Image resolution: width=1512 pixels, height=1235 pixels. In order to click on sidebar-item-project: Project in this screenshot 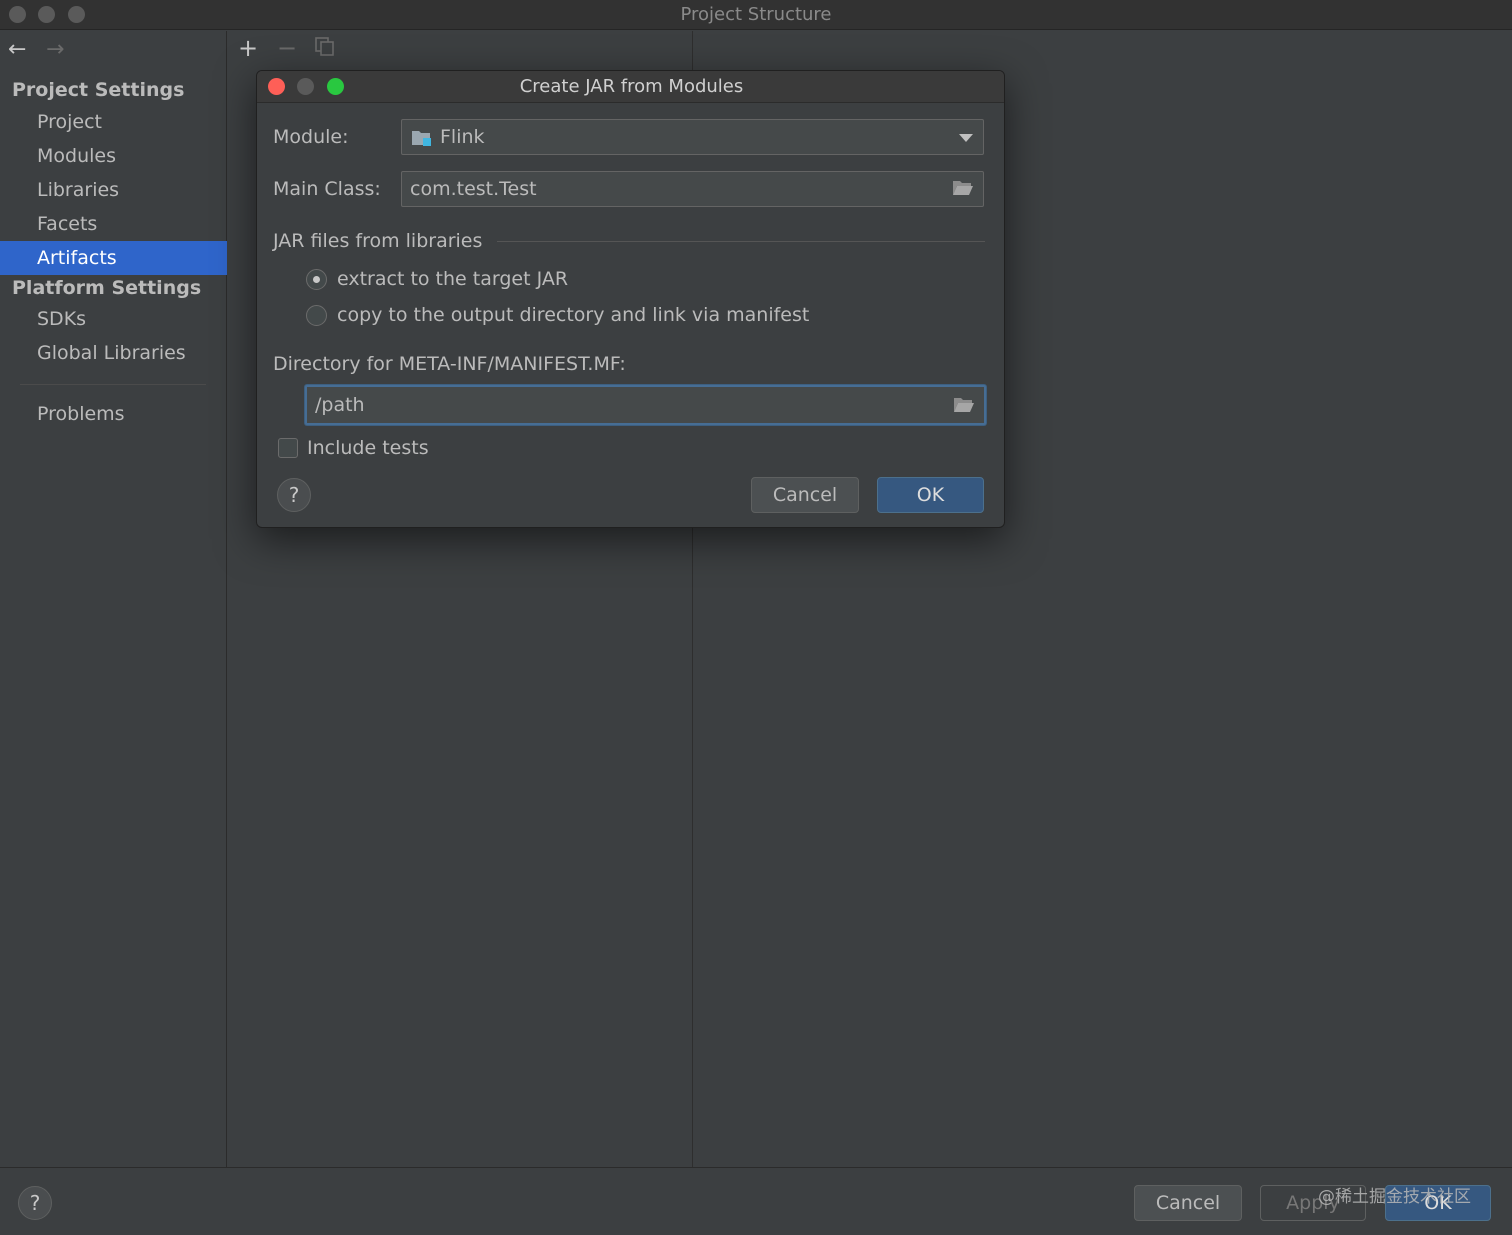, I will do `click(113, 122)`.